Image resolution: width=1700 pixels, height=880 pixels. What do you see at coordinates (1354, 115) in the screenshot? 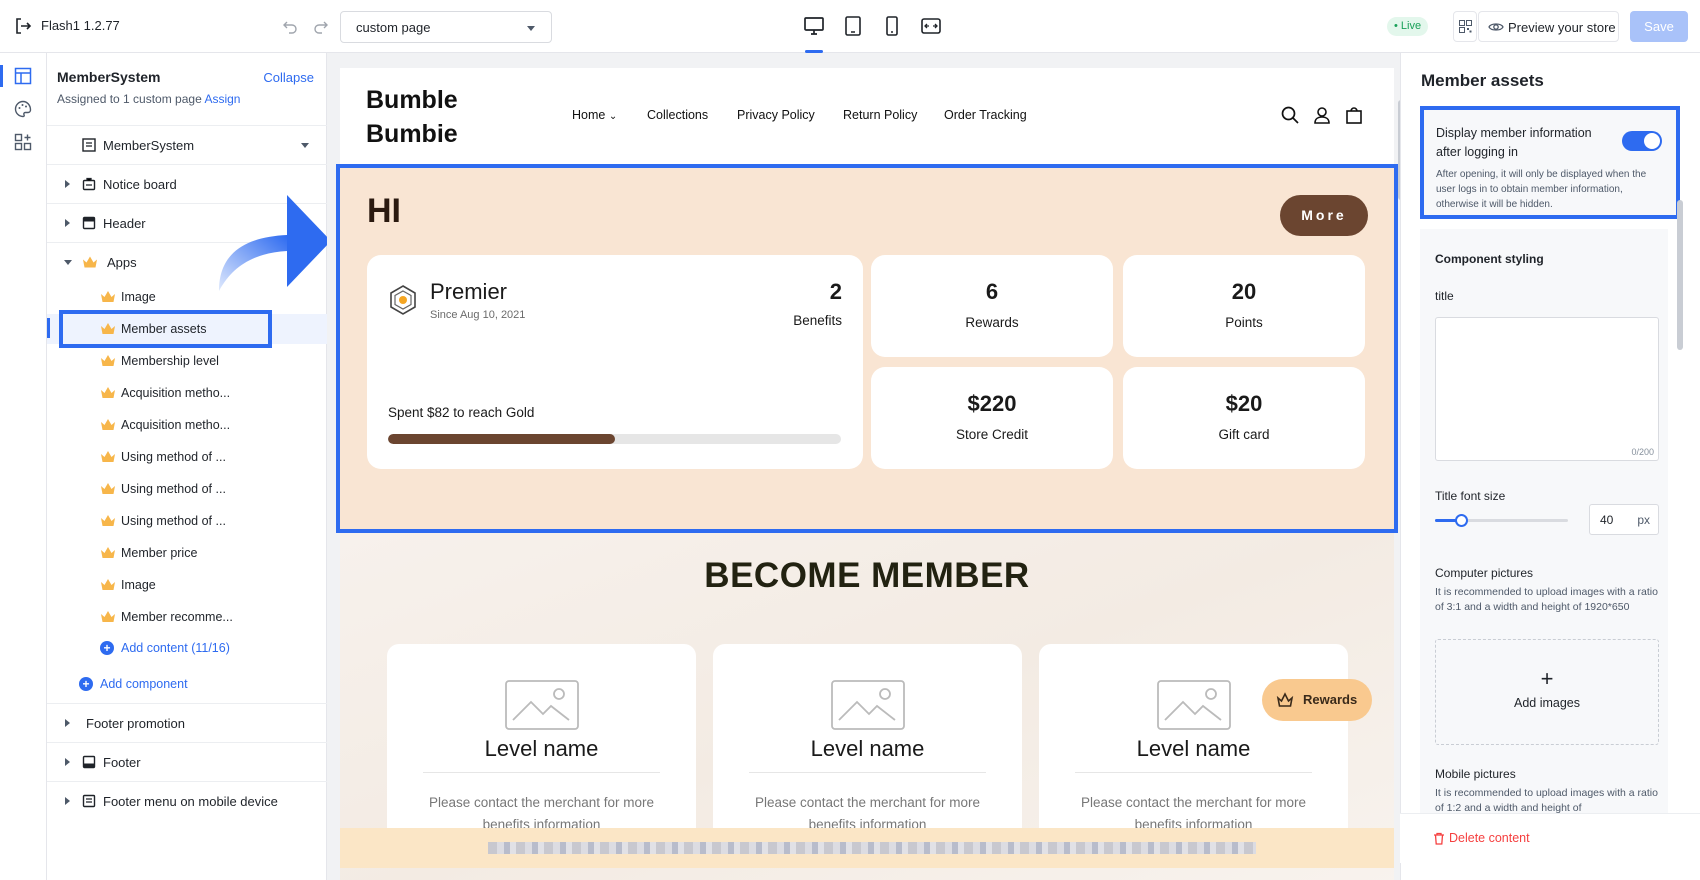
I see `cart-icon` at bounding box center [1354, 115].